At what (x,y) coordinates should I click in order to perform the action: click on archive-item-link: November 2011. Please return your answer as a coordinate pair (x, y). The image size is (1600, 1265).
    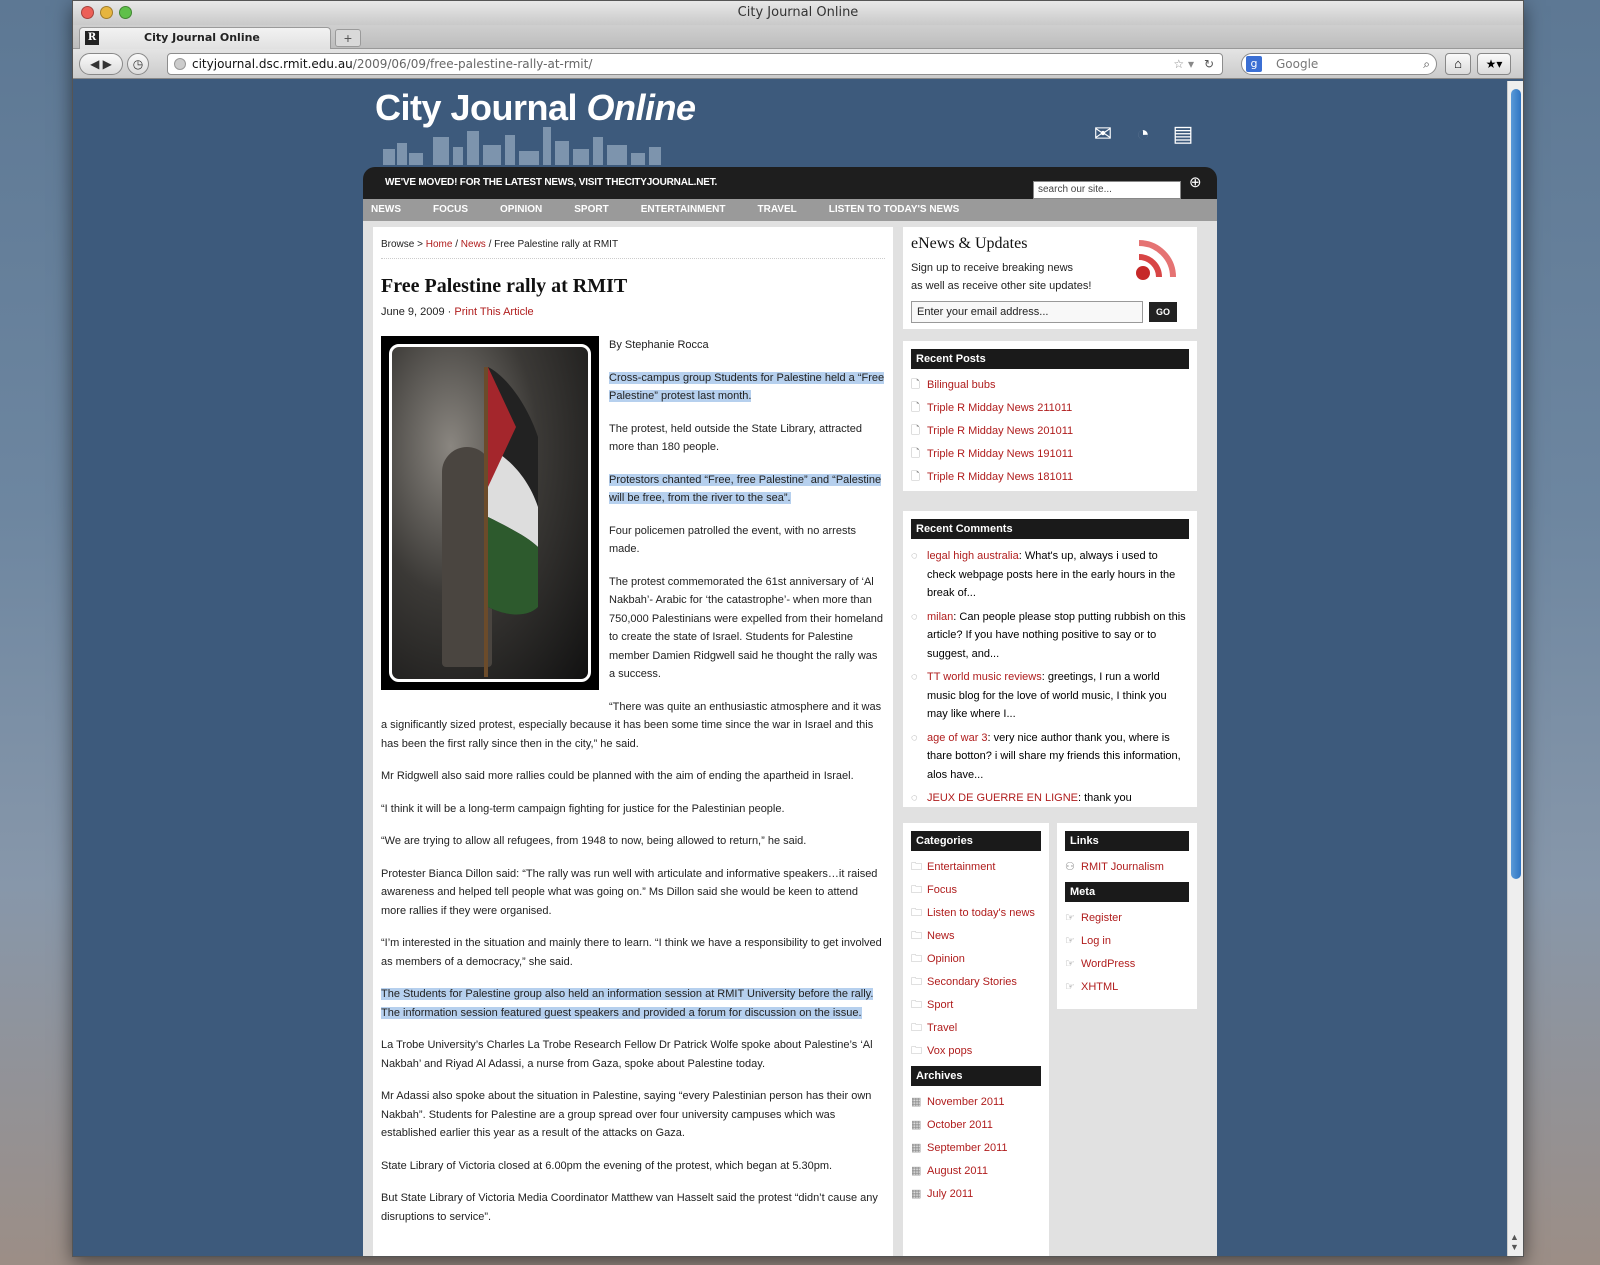
    Looking at the image, I should click on (965, 1102).